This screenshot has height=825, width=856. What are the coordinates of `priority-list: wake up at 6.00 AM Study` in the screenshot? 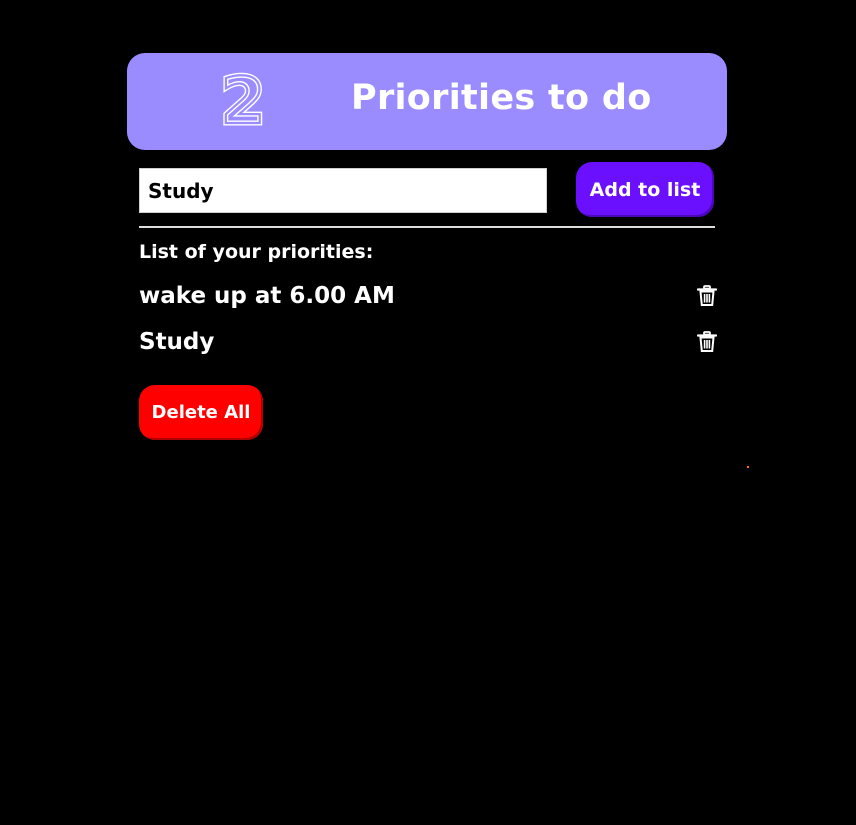 It's located at (429, 326).